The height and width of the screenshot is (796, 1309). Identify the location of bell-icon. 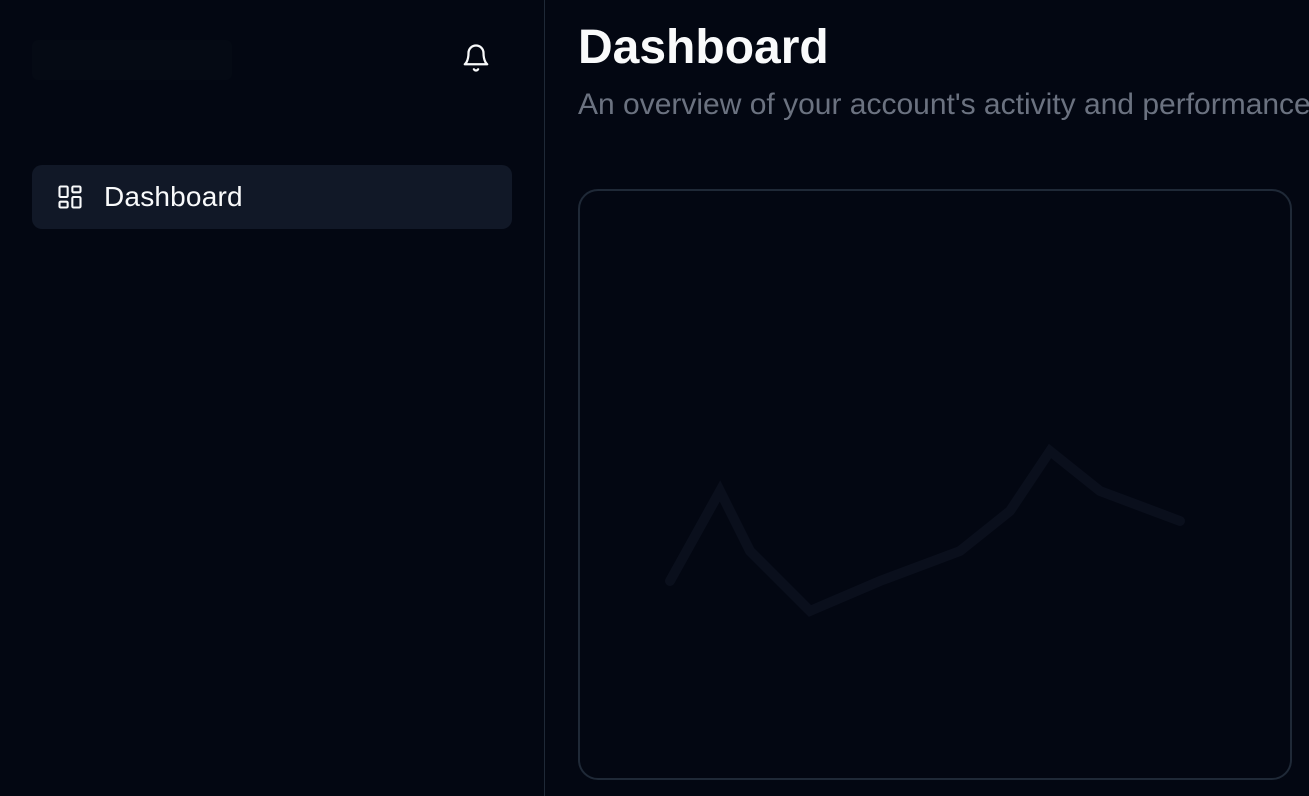
(476, 60).